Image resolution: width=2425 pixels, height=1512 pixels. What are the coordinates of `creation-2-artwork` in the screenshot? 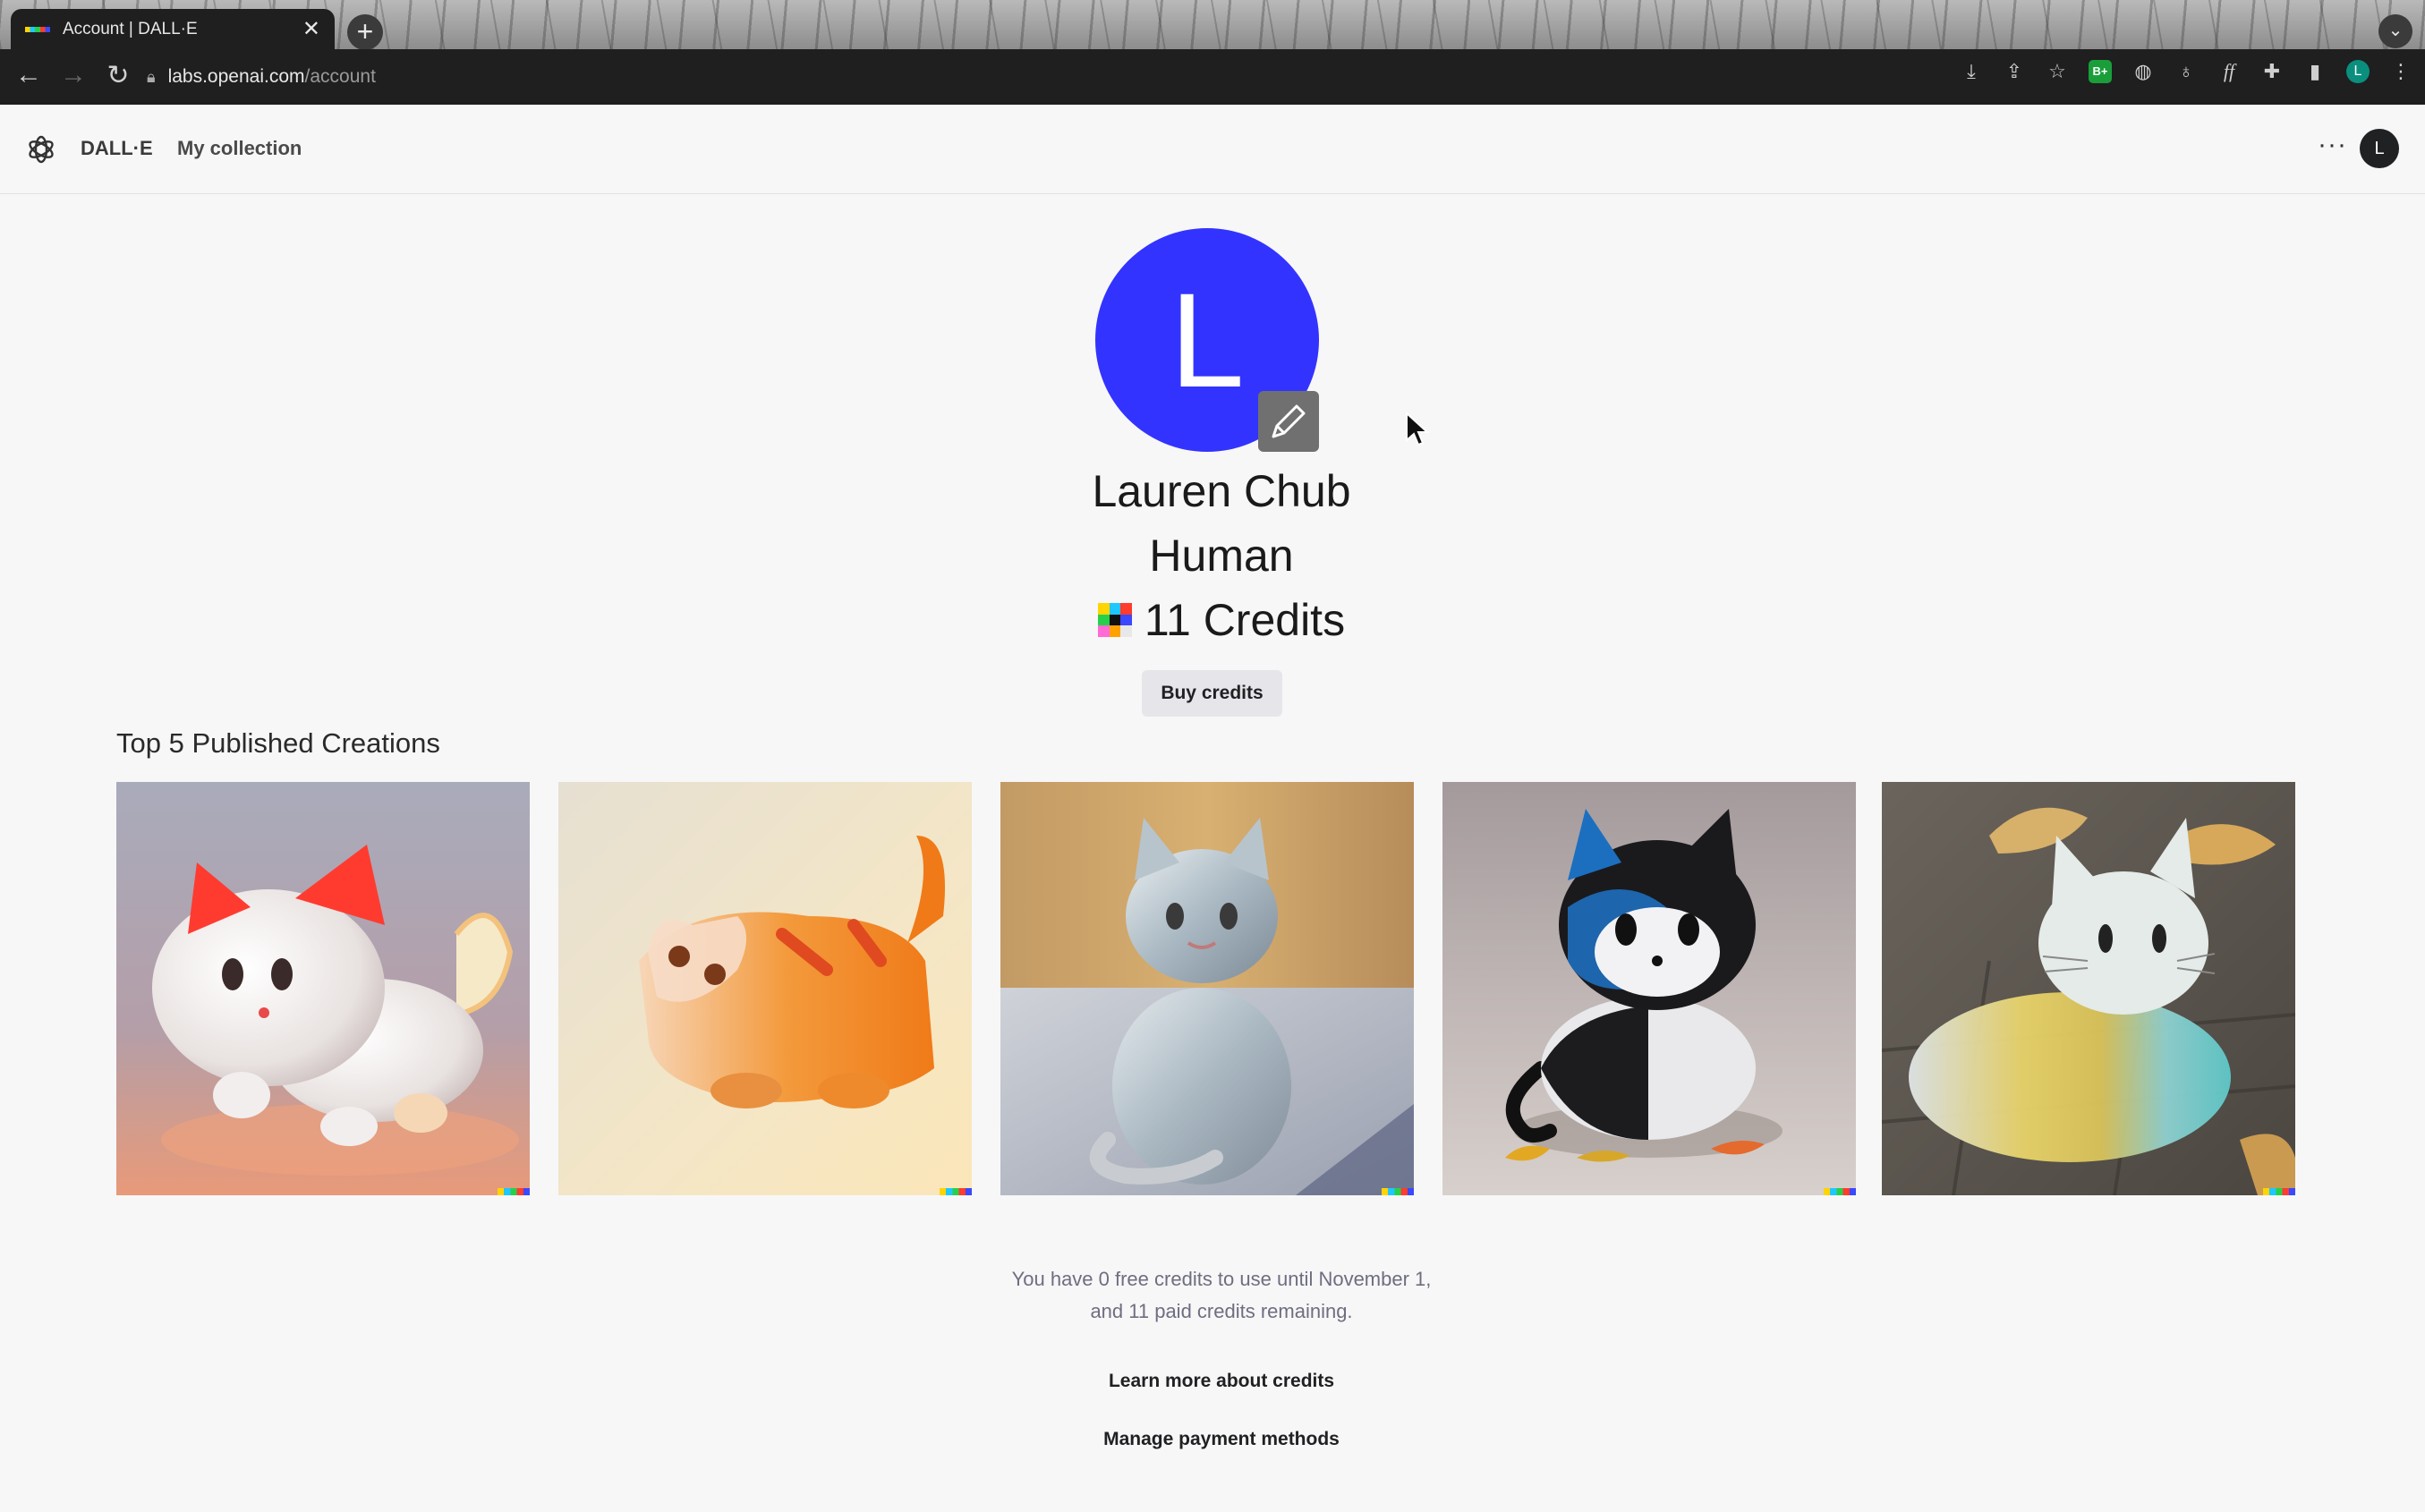 It's located at (765, 988).